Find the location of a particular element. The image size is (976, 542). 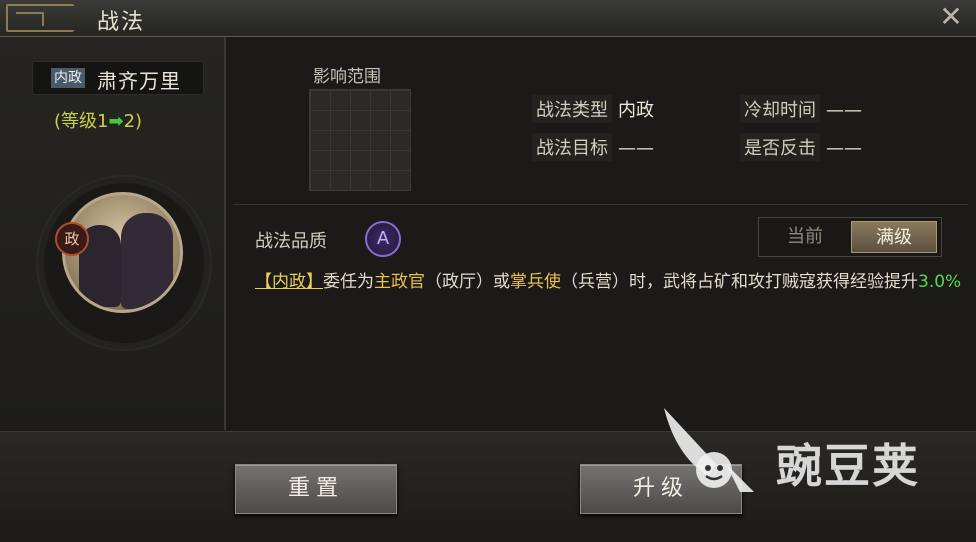

stat-cooldown: 冷却时间 —— is located at coordinates (801, 109).